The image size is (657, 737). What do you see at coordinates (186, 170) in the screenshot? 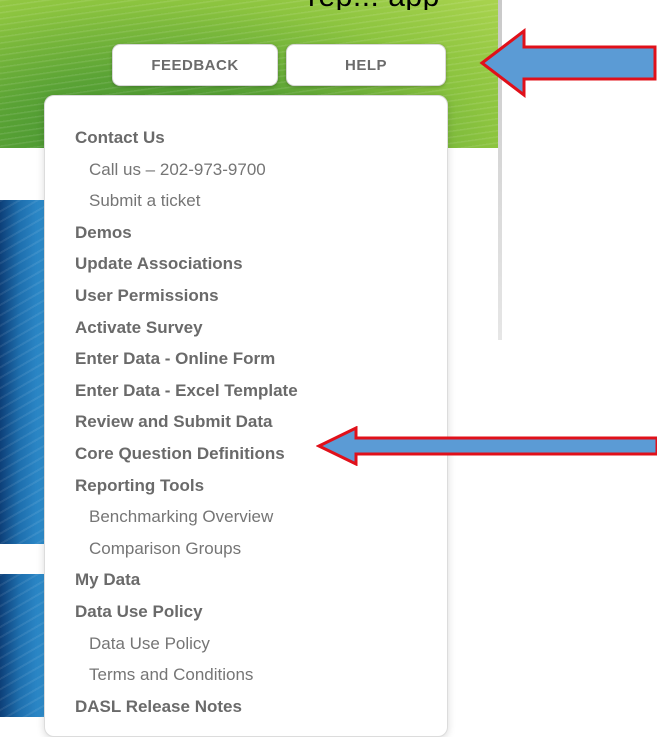
I see `menu-subitem: Call us – 202-973-9700` at bounding box center [186, 170].